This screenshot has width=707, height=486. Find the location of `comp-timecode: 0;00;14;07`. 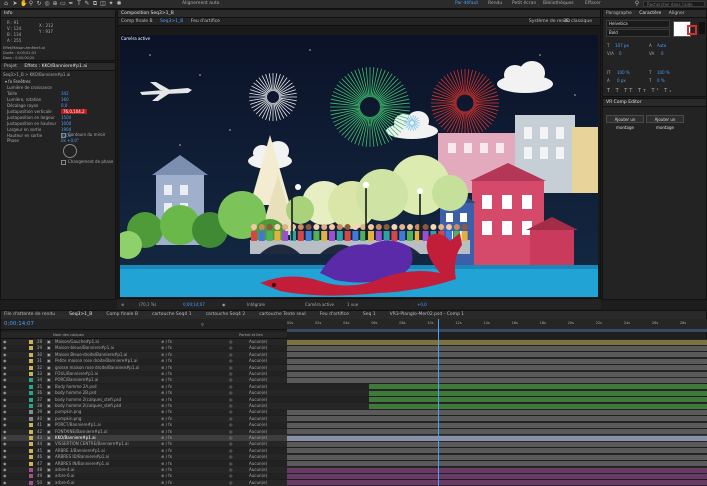

comp-timecode: 0;00;14;07 is located at coordinates (194, 304).